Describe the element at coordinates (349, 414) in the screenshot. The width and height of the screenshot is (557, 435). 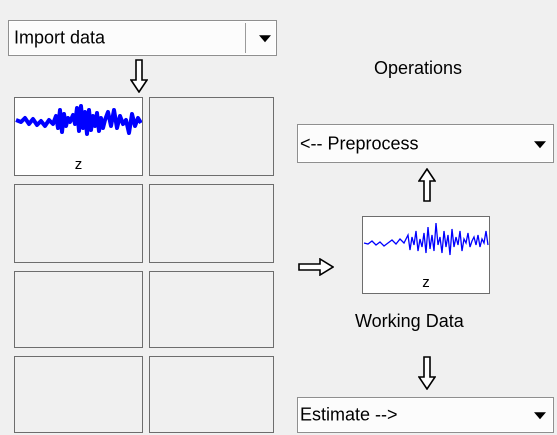
I see `estimate-label: Estimate -->` at that location.